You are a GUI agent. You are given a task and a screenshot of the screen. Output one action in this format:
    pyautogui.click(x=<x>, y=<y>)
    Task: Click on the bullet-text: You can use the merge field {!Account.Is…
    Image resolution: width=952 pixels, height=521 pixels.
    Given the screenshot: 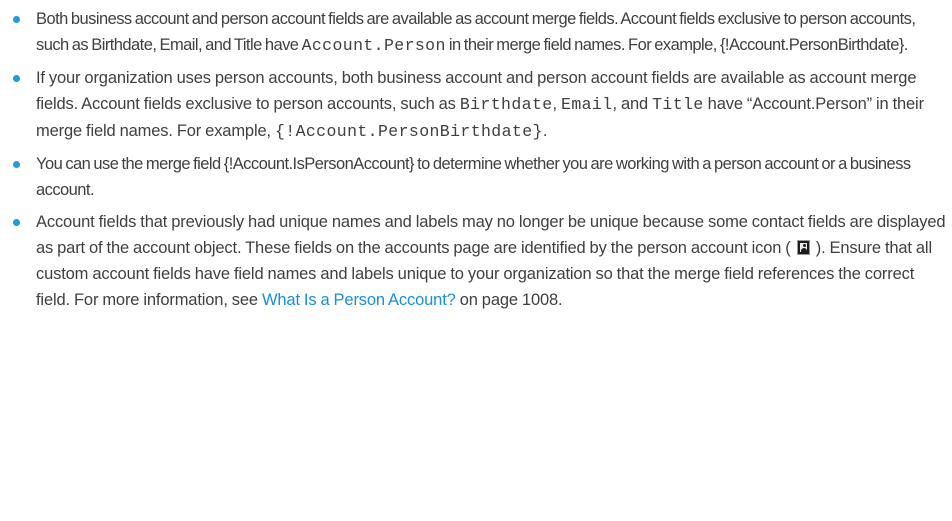 What is the action you would take?
    pyautogui.click(x=473, y=177)
    